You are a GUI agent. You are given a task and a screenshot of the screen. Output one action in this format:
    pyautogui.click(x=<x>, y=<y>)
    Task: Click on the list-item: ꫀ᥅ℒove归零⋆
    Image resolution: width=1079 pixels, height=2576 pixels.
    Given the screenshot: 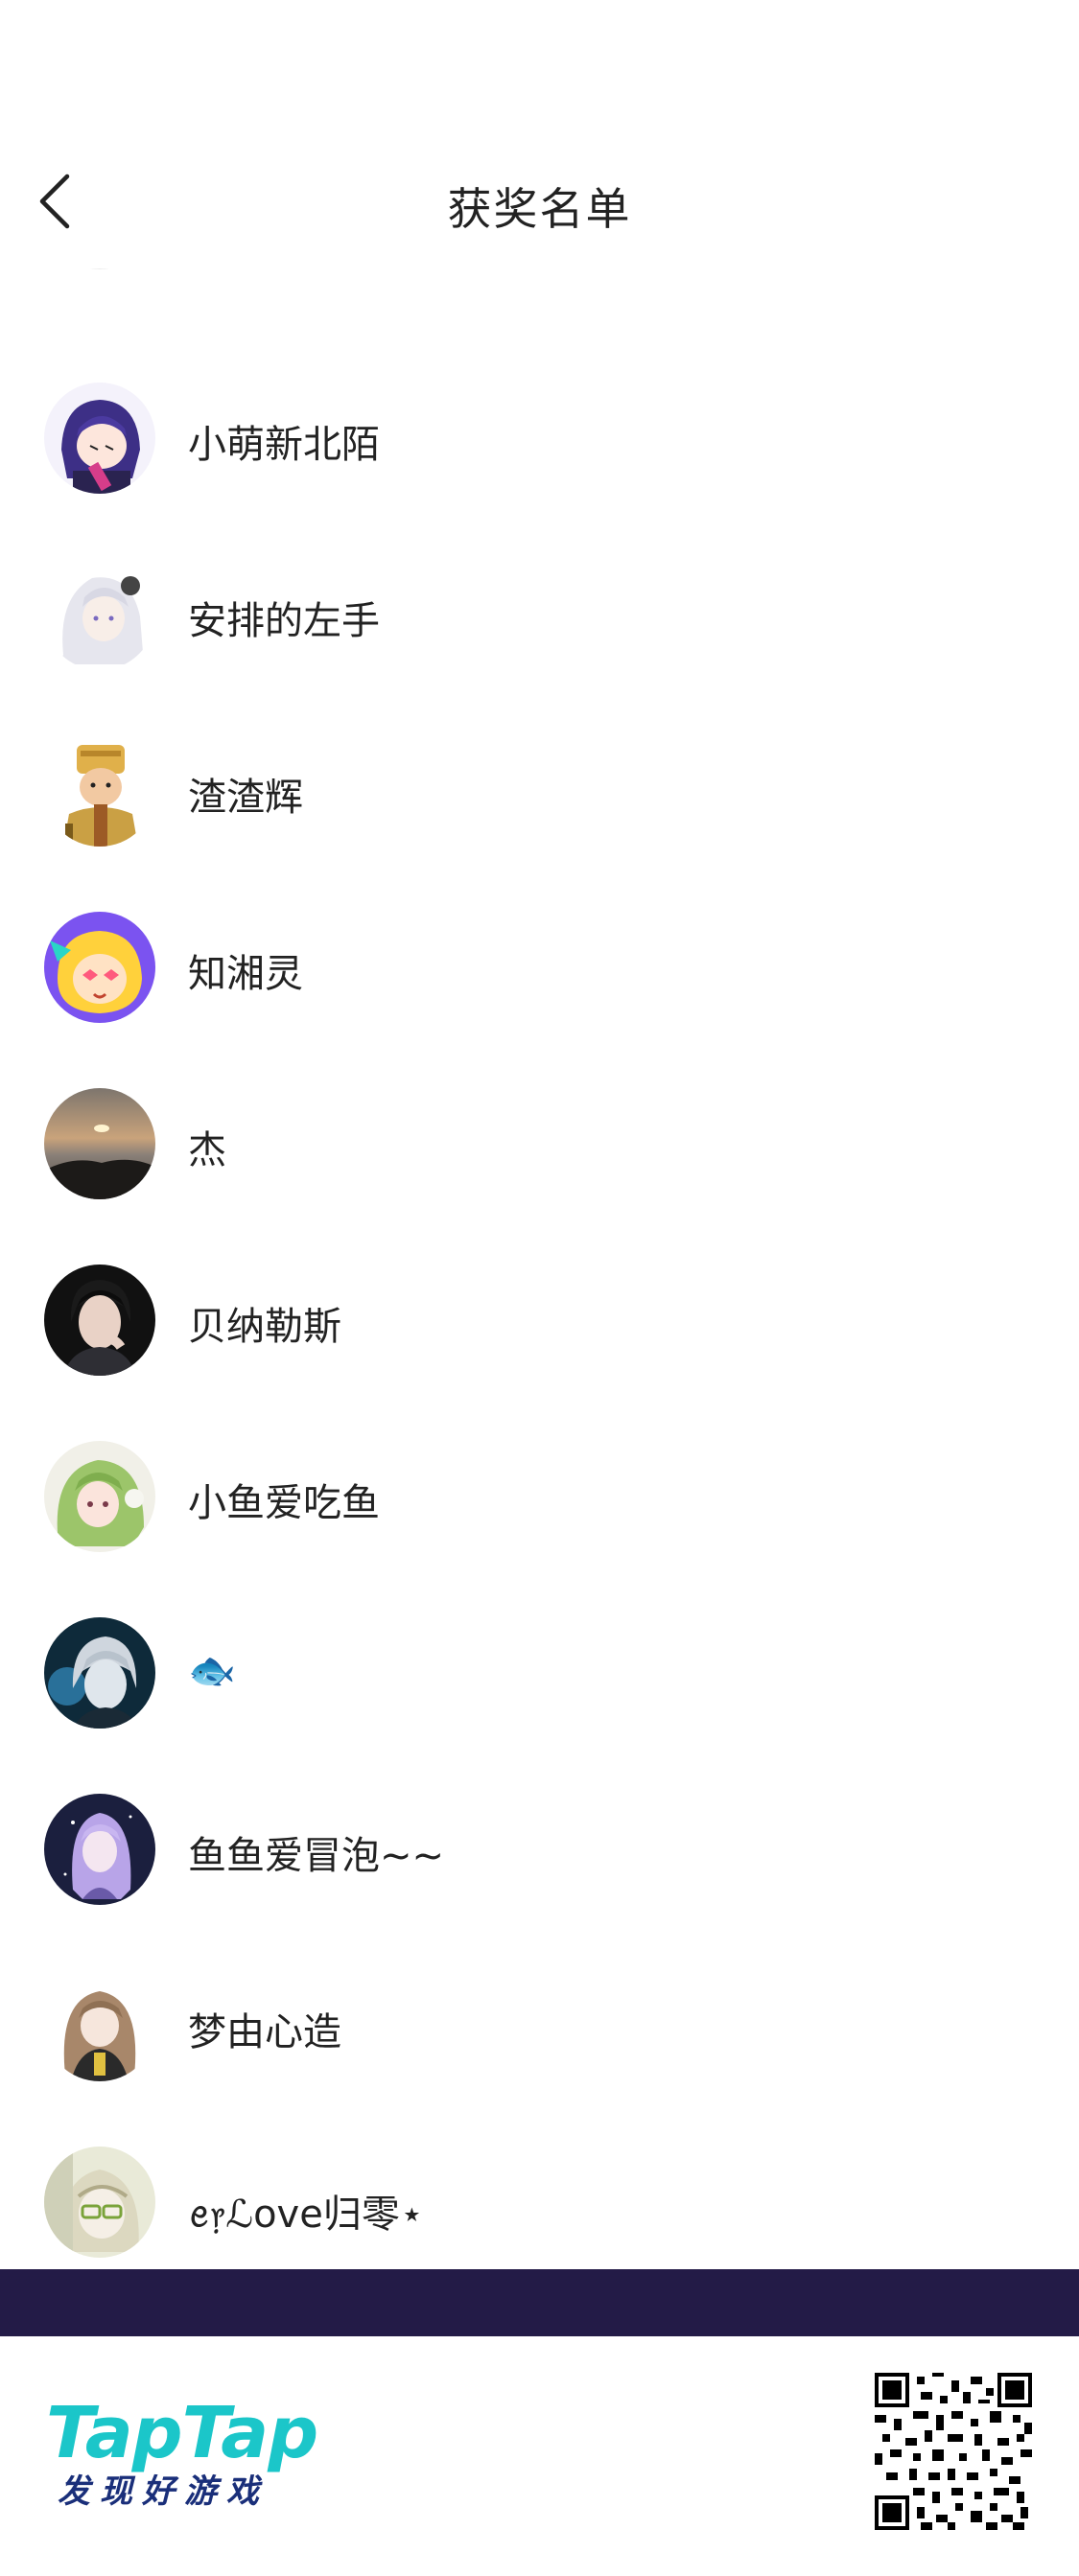 What is the action you would take?
    pyautogui.click(x=539, y=2191)
    